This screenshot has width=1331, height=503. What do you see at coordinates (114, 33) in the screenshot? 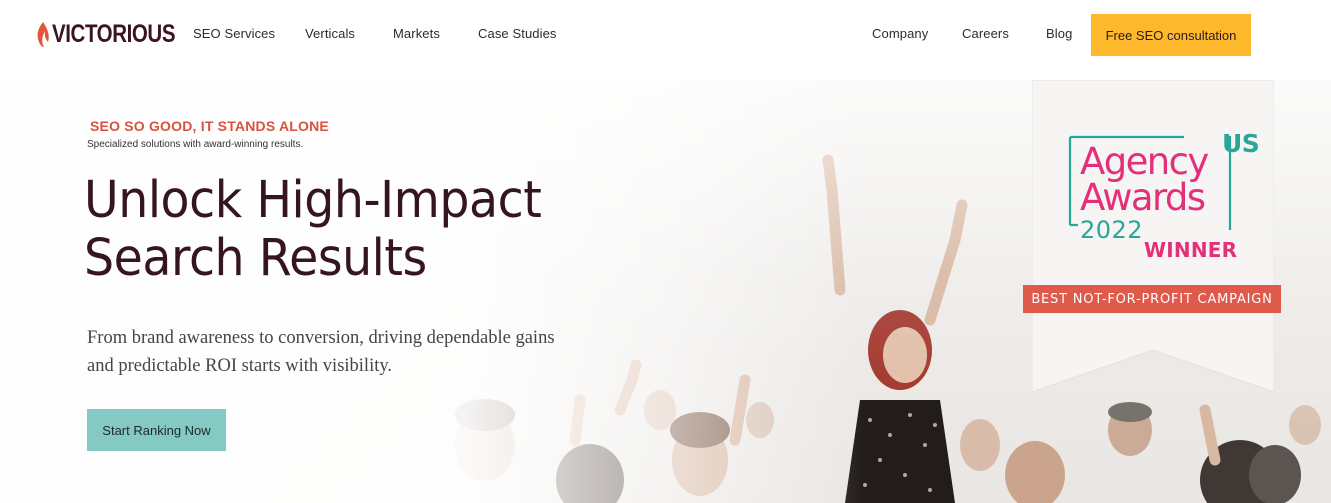
I see `brand-wordmark: VICTORIOUS` at bounding box center [114, 33].